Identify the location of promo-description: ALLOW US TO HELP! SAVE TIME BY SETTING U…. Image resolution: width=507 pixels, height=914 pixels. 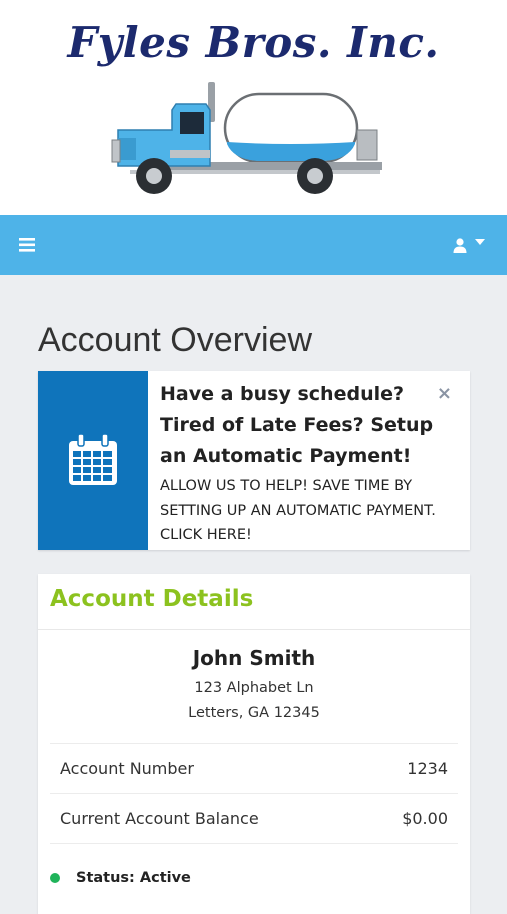
(305, 511).